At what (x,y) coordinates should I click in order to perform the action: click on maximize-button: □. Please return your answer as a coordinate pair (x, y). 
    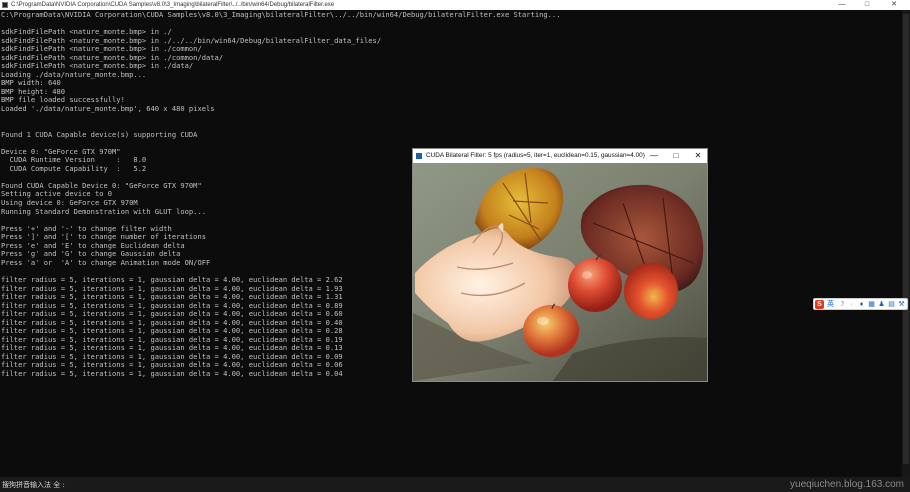
    Looking at the image, I should click on (867, 5).